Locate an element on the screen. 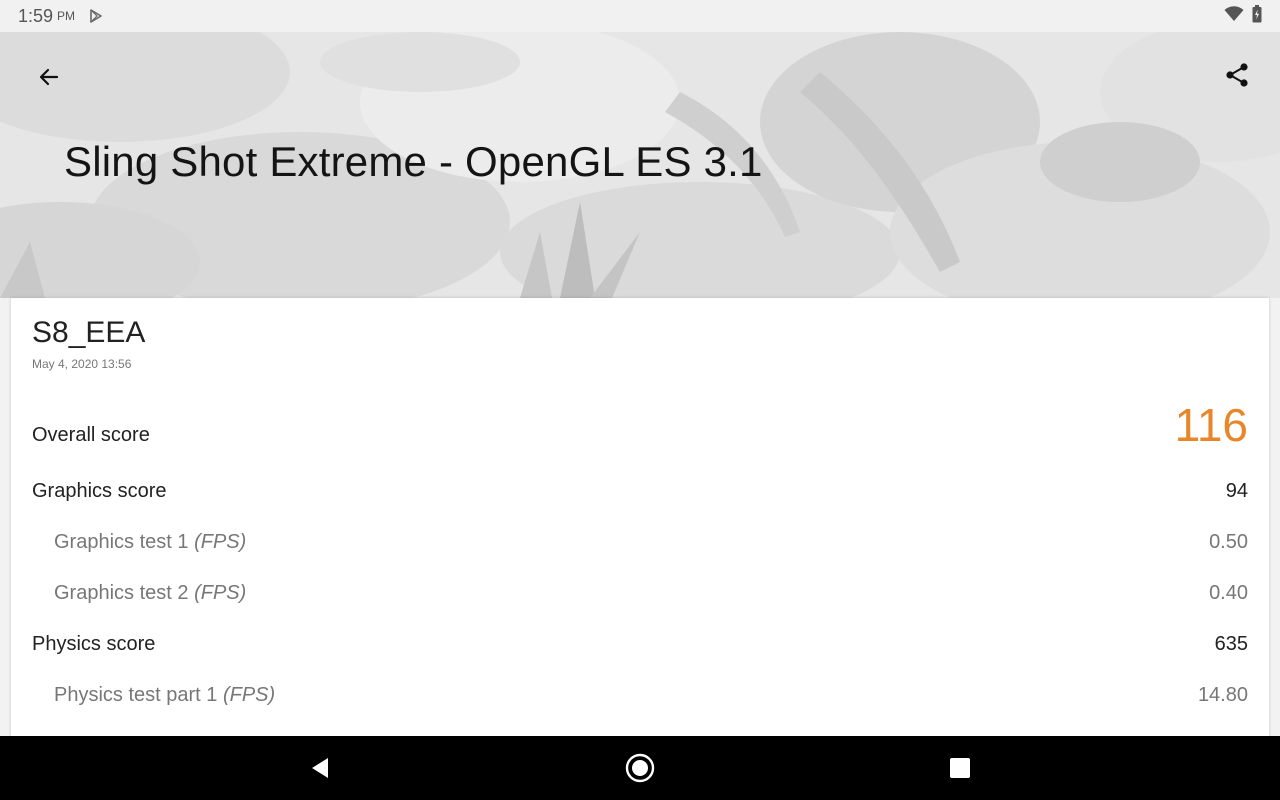  graphics-score-value: 94 is located at coordinates (1236, 491).